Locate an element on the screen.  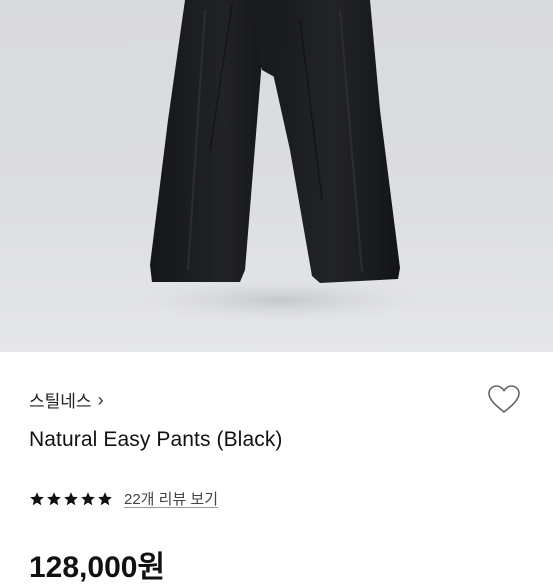
rating: 22개 리뷰 보기 is located at coordinates (123, 498).